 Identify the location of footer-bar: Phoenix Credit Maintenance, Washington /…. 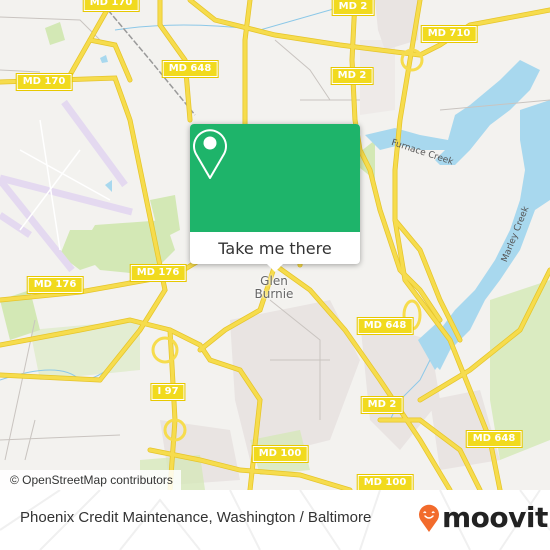
(275, 520).